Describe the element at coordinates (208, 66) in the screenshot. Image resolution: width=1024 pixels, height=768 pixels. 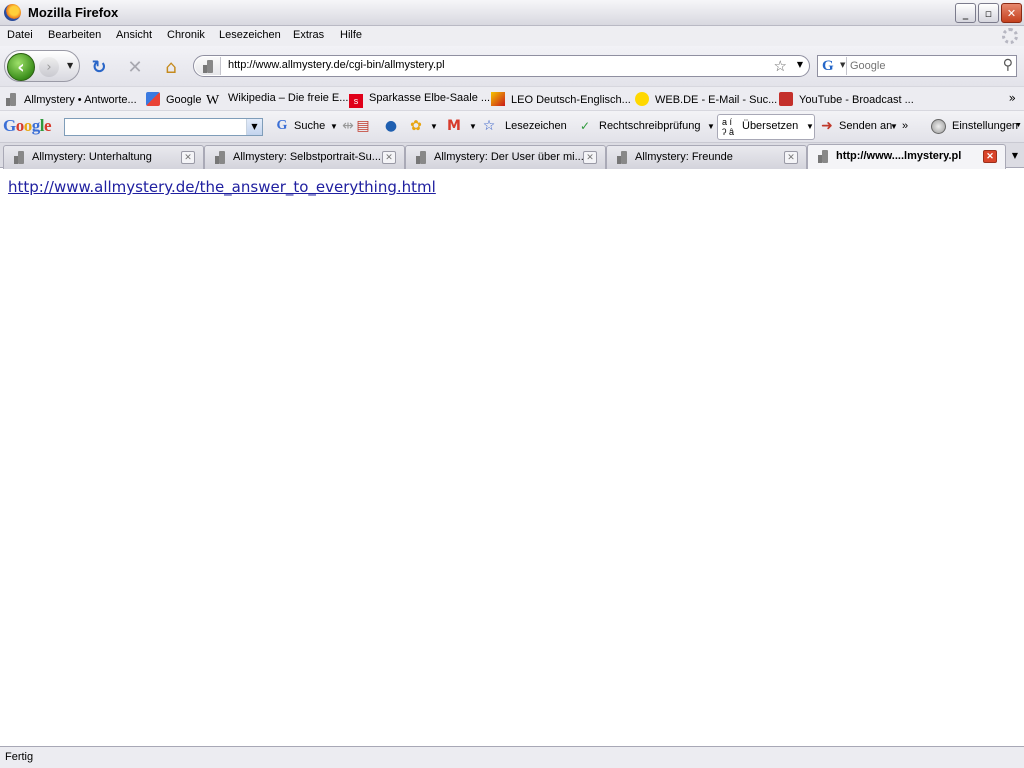
I see `site-identity-icon` at that location.